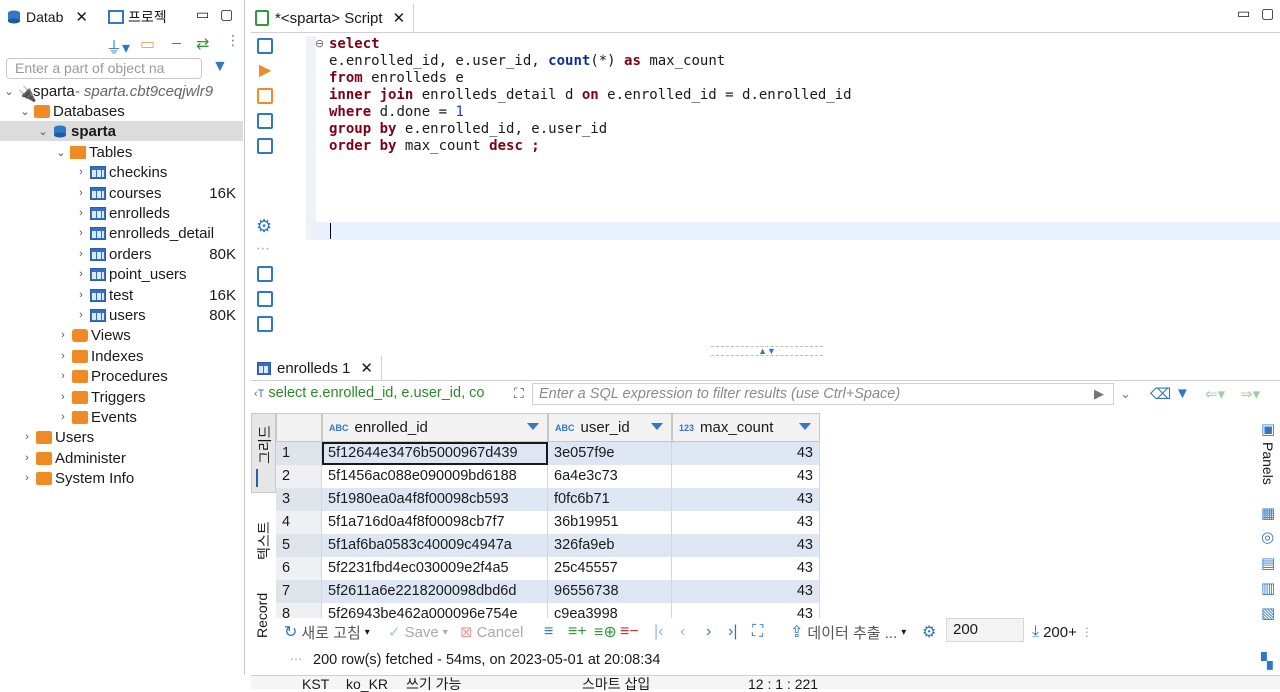  Describe the element at coordinates (265, 324) in the screenshot. I see `variables-icon` at that location.